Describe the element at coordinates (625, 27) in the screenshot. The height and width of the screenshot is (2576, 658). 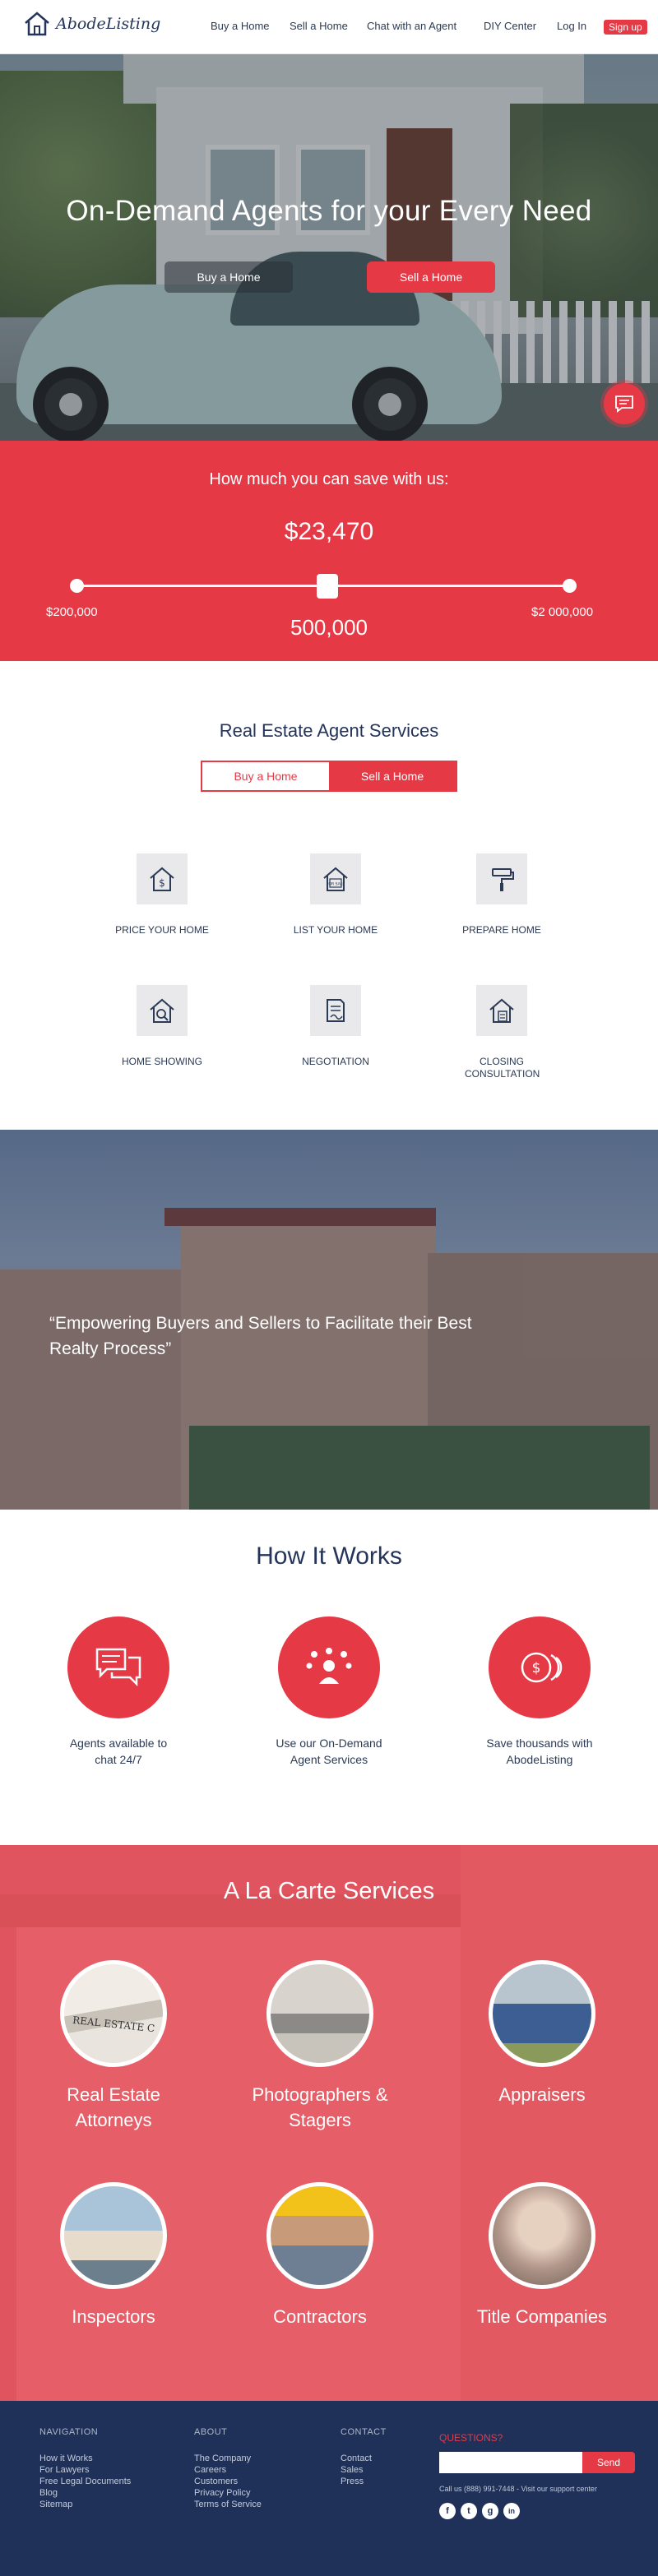
I see `signup-button: Sign up` at that location.